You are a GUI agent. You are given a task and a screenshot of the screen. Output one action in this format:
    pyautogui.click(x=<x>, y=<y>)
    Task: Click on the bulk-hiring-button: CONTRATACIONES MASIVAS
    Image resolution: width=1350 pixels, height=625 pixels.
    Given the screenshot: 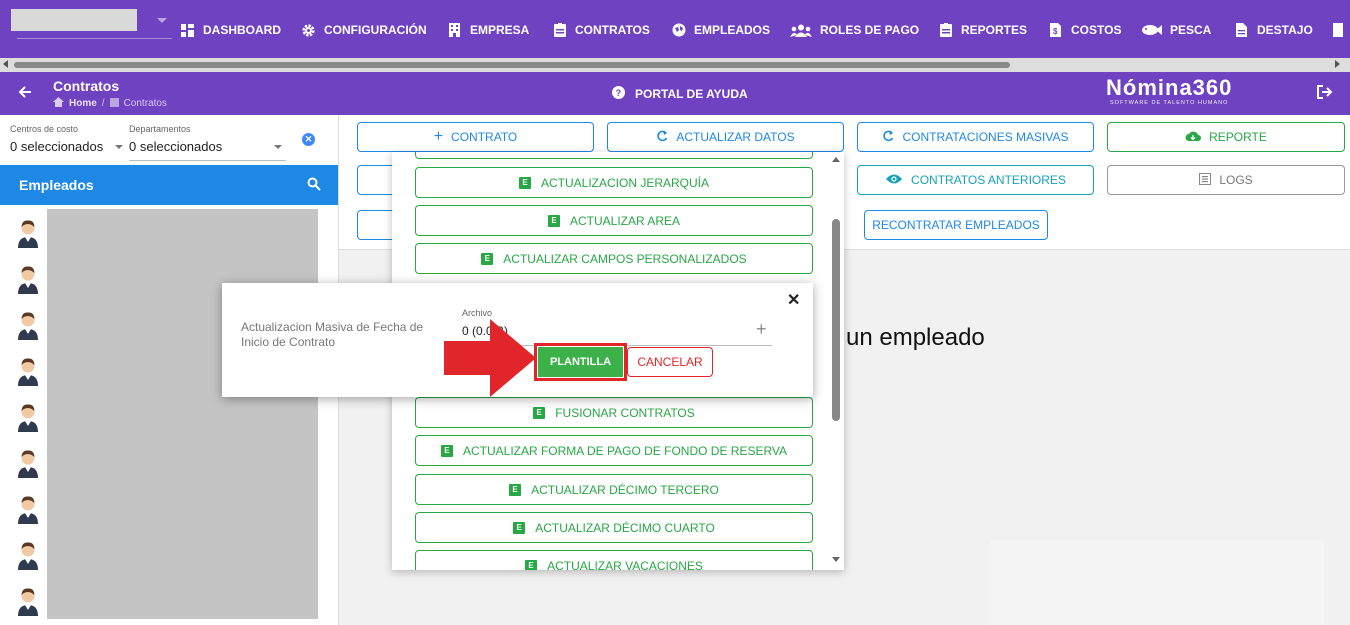 What is the action you would take?
    pyautogui.click(x=975, y=137)
    